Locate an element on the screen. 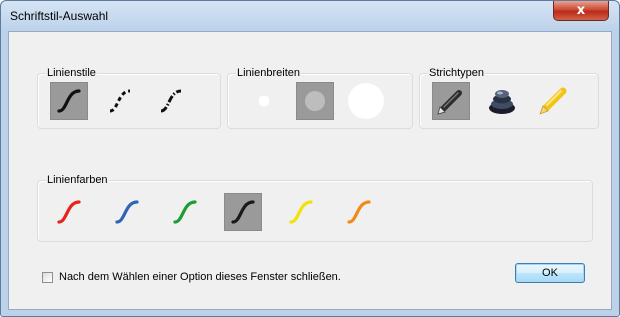 This screenshot has width=620, height=317. line-width-small-option is located at coordinates (264, 101).